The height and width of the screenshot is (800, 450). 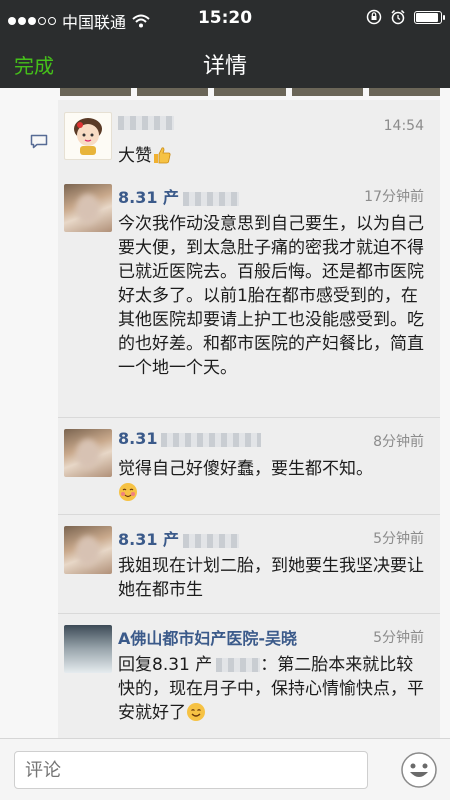 I want to click on battery-fill, so click(x=427, y=17).